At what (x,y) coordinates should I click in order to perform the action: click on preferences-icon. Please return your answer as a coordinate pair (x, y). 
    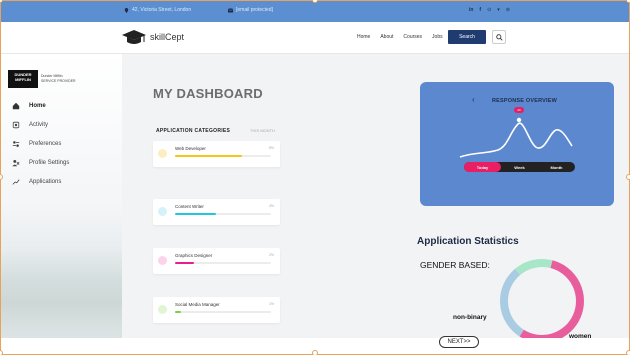
    Looking at the image, I should click on (16, 143).